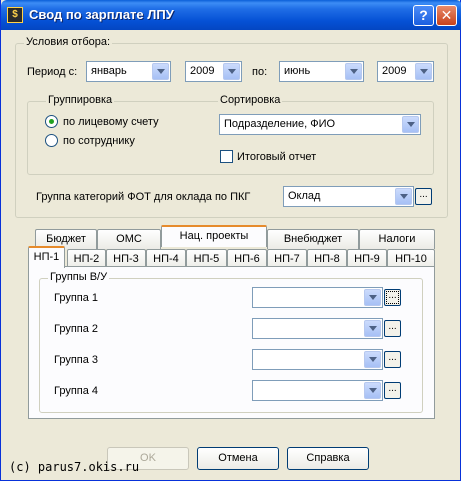 The width and height of the screenshot is (461, 481). What do you see at coordinates (276, 157) in the screenshot?
I see `total-report-label: Итоговый отчет` at bounding box center [276, 157].